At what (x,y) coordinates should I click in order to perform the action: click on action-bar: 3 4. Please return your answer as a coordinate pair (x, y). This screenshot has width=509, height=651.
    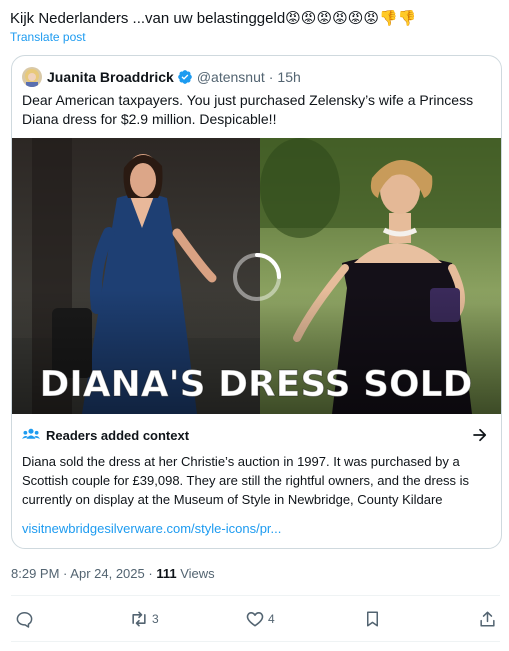
    Looking at the image, I should click on (255, 619).